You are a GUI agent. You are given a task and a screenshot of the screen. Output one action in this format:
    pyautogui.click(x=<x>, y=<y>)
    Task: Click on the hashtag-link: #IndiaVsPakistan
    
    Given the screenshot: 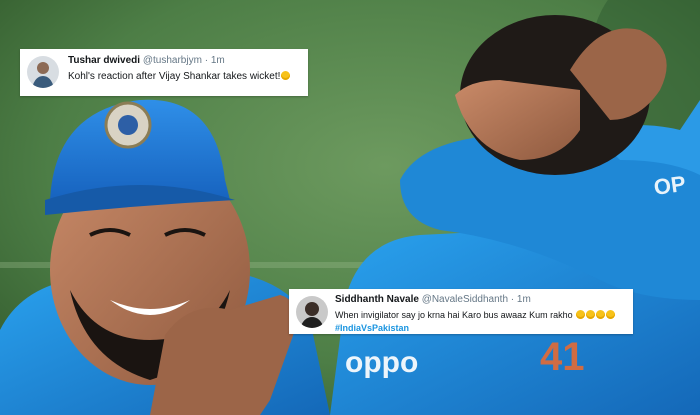 What is the action you would take?
    pyautogui.click(x=480, y=328)
    